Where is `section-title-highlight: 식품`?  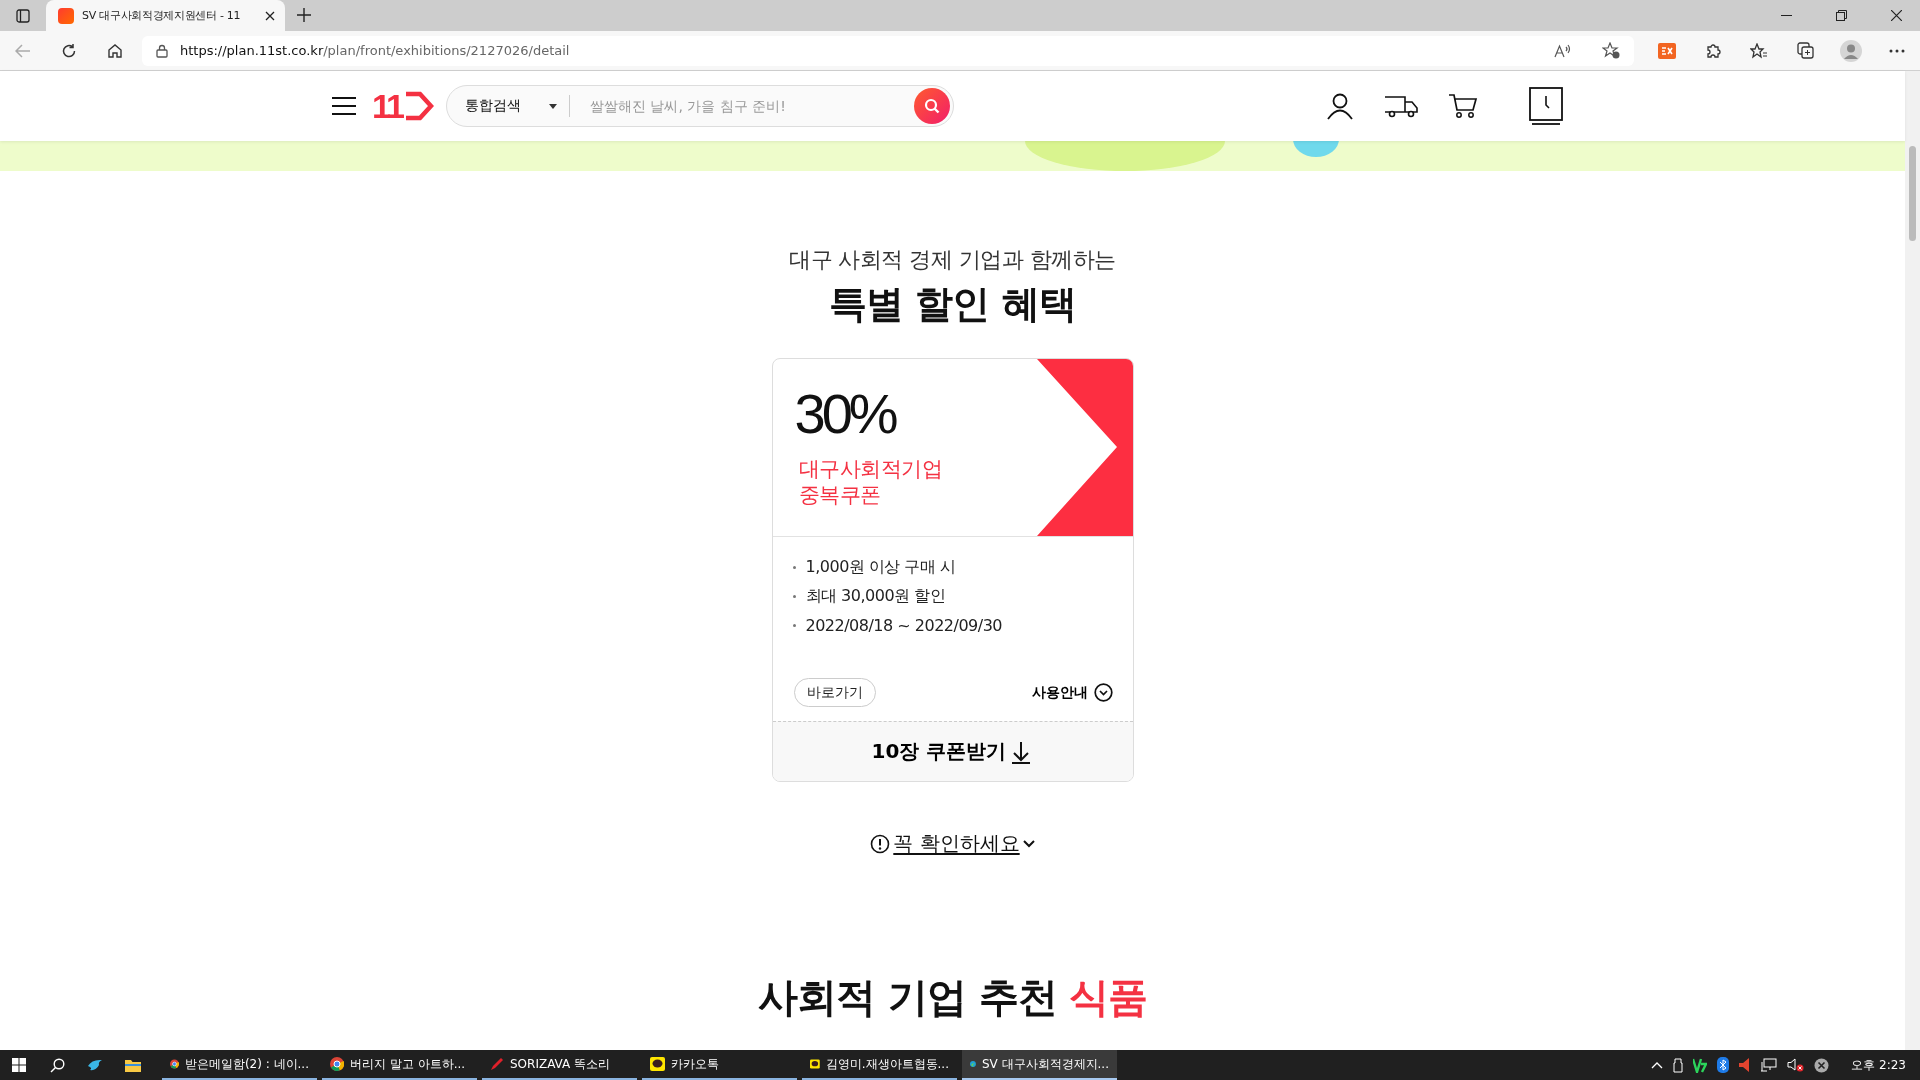
section-title-highlight: 식품 is located at coordinates (1107, 997).